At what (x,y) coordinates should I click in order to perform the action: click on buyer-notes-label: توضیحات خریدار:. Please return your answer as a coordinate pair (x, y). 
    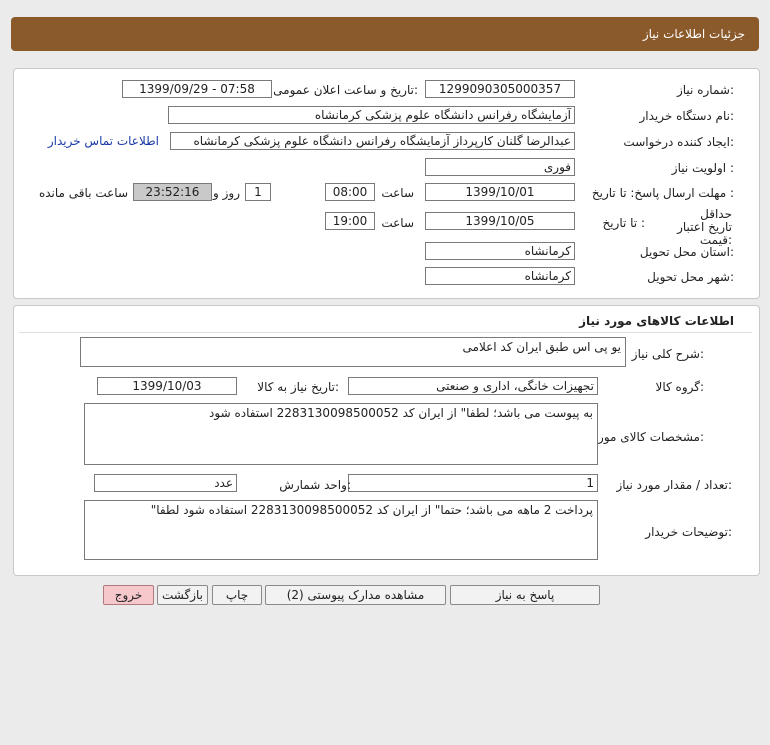
    Looking at the image, I should click on (688, 532).